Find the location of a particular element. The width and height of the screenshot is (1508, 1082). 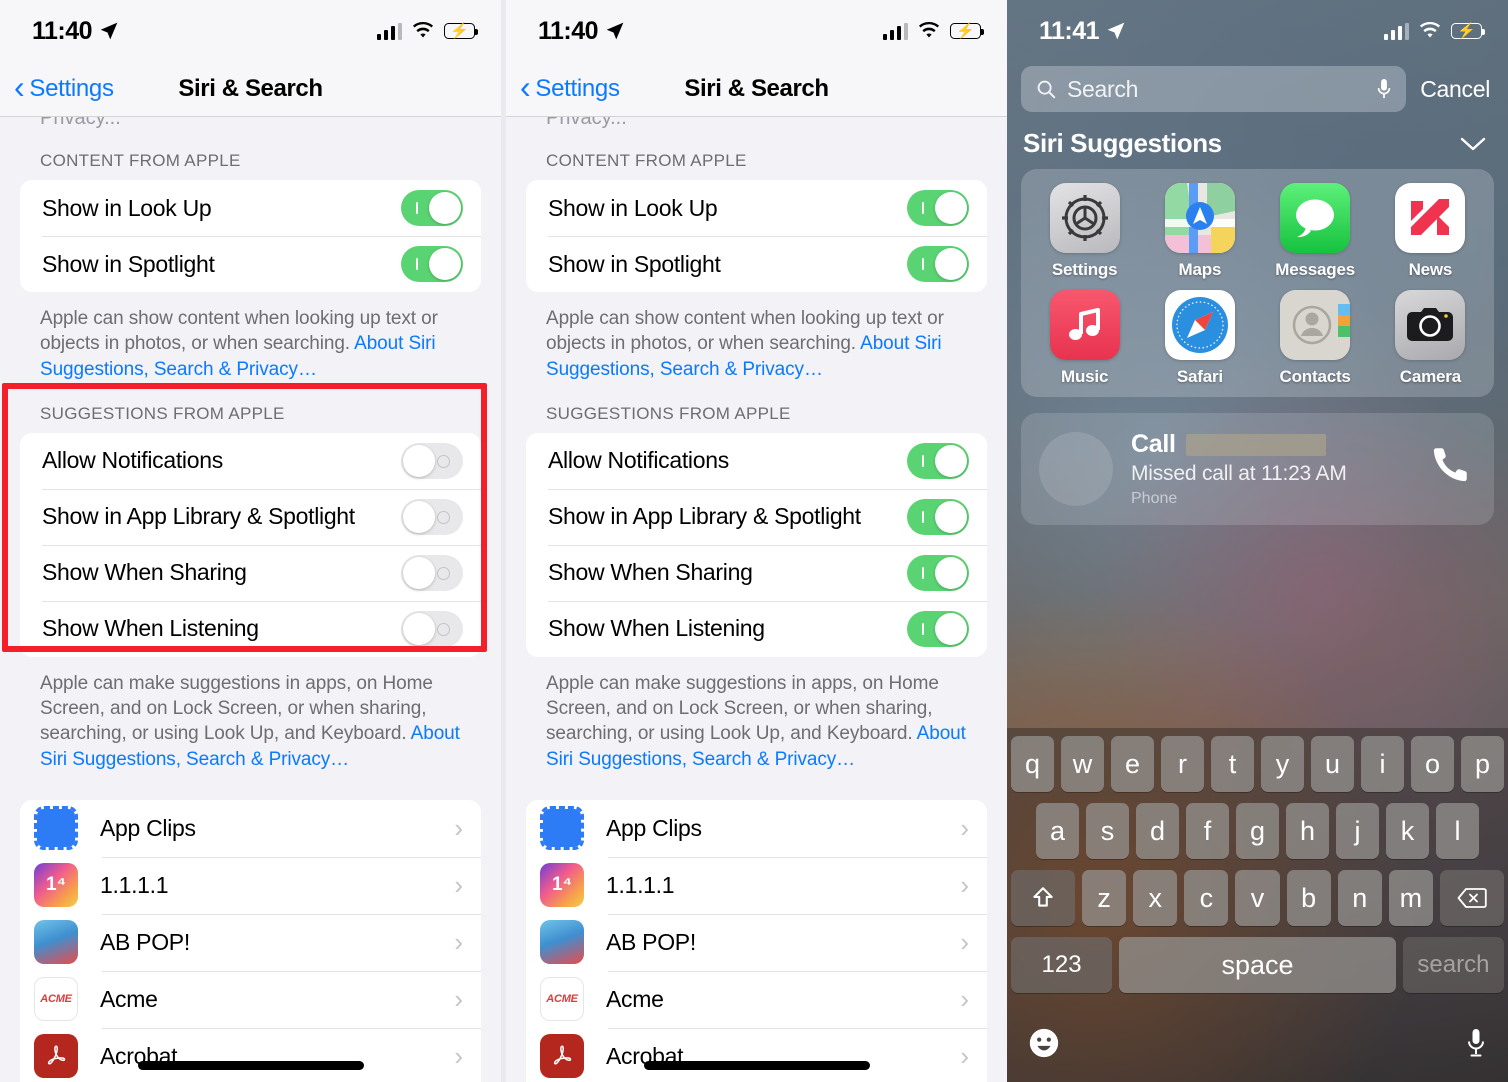

numbers-key: 123 is located at coordinates (1062, 965).